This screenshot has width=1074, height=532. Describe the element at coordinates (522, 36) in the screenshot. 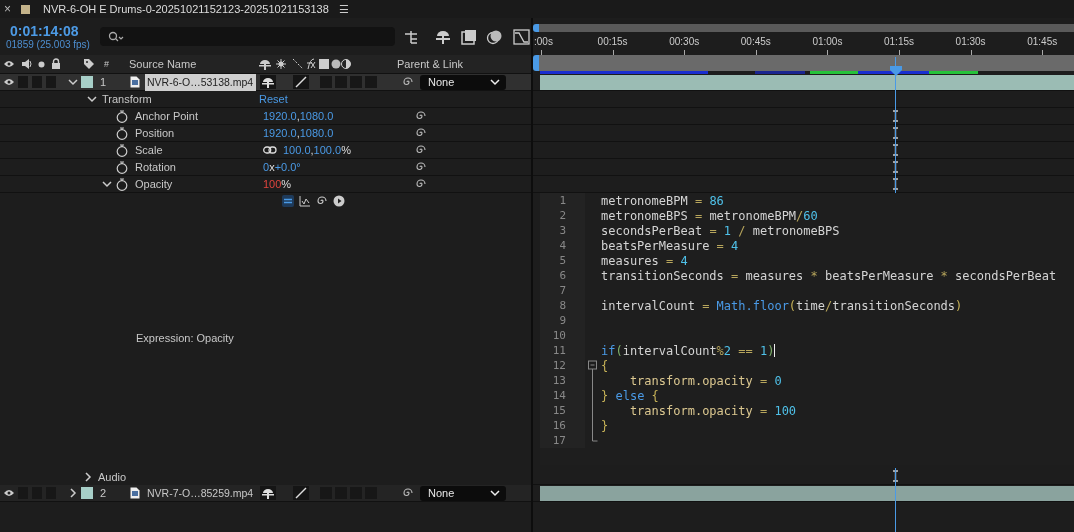

I see `graph-editor-icon` at that location.